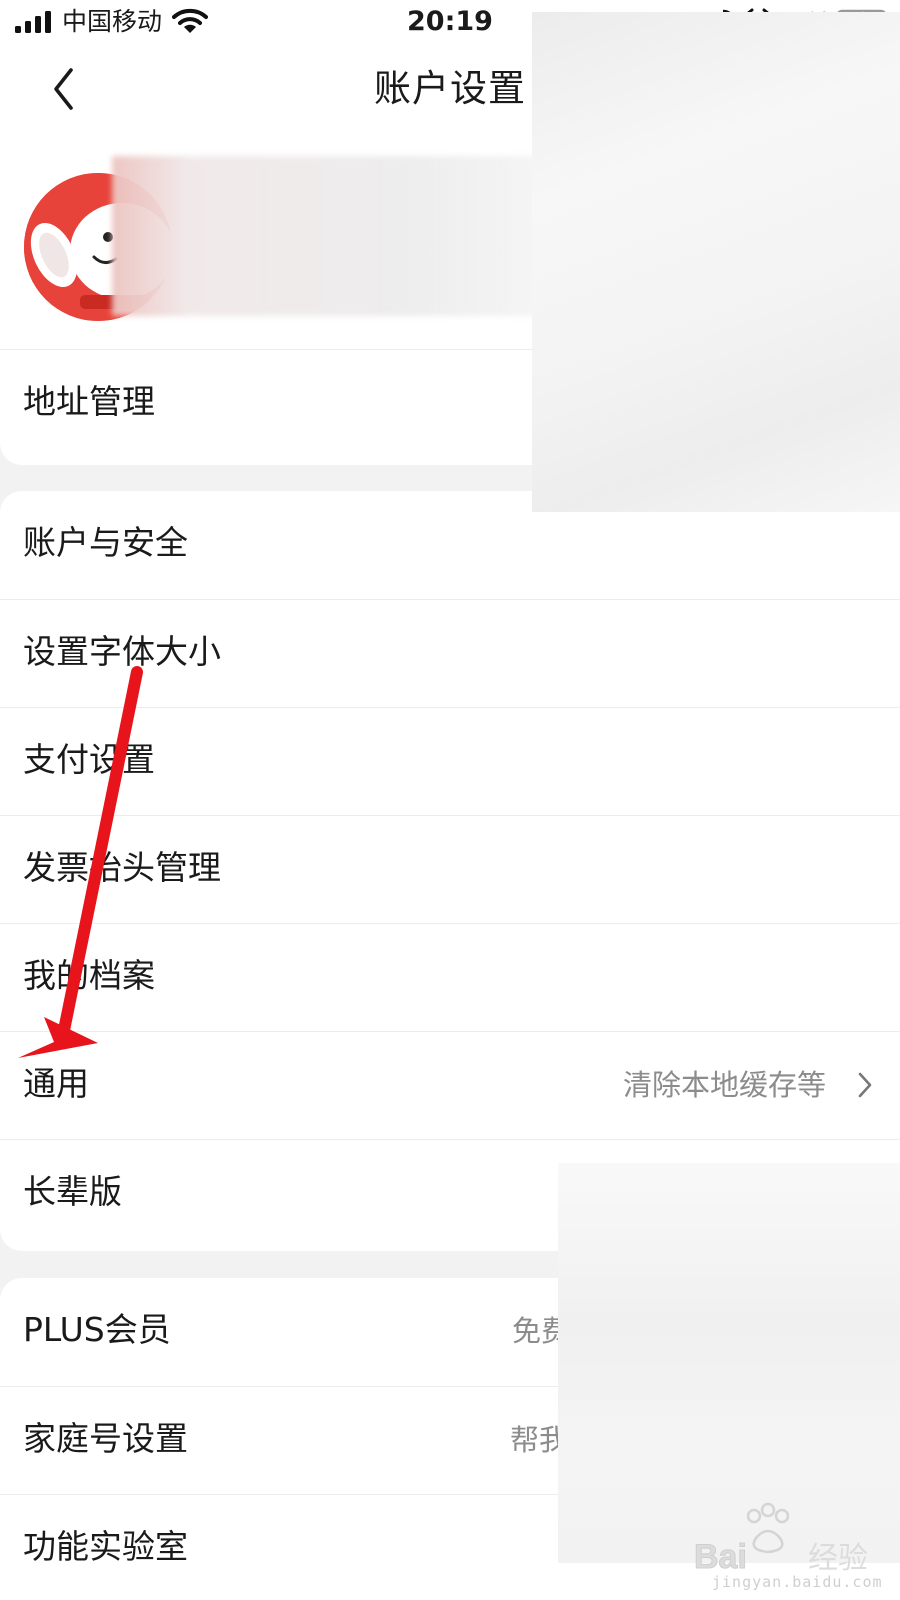  Describe the element at coordinates (112, 21) in the screenshot. I see `carrier-name: 中国移动` at that location.